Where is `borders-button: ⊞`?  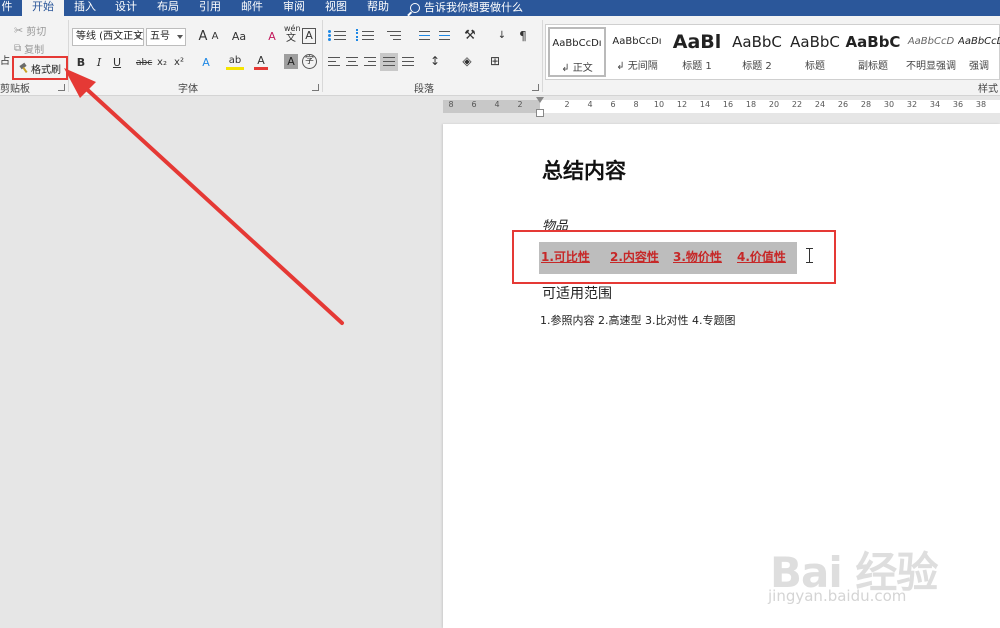
borders-button: ⊞ is located at coordinates (495, 61).